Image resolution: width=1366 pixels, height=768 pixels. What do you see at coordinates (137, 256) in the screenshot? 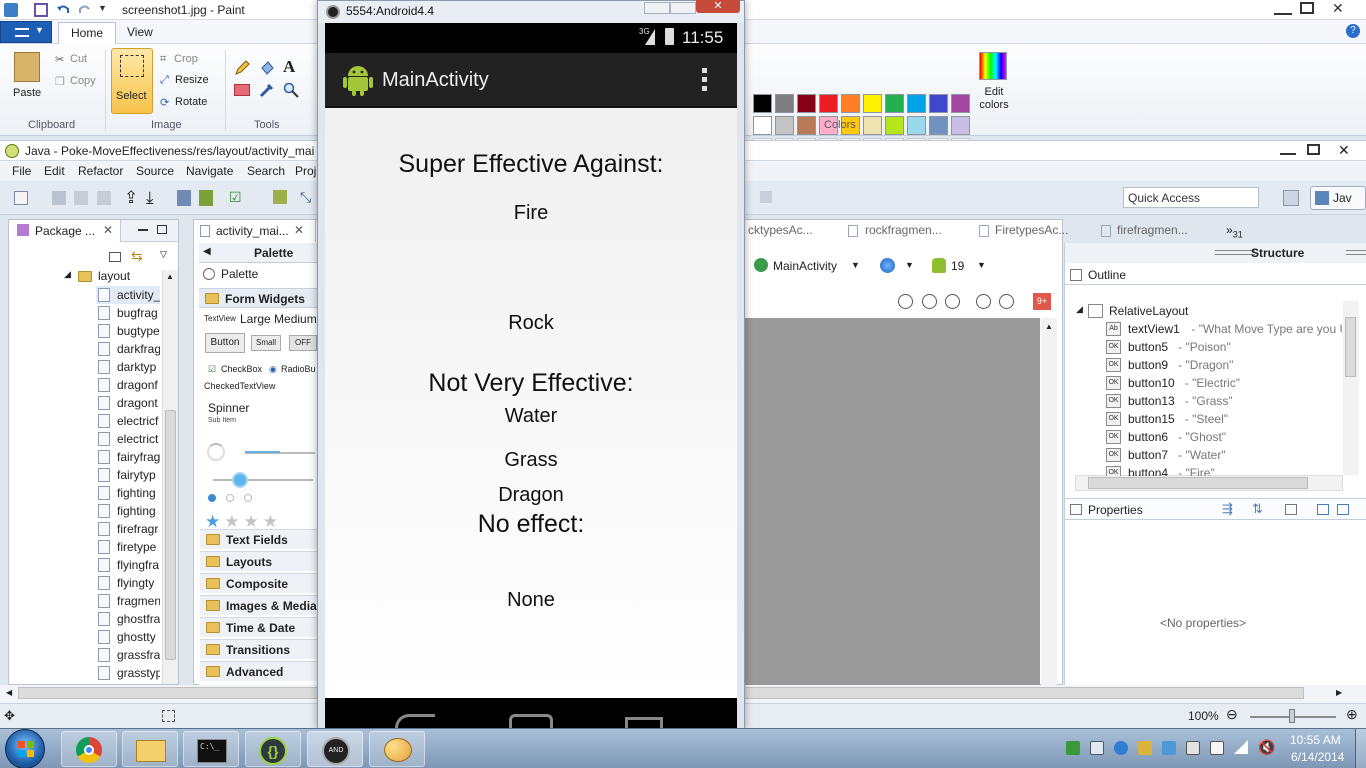
I see `link-editor-icon: ⇆` at bounding box center [137, 256].